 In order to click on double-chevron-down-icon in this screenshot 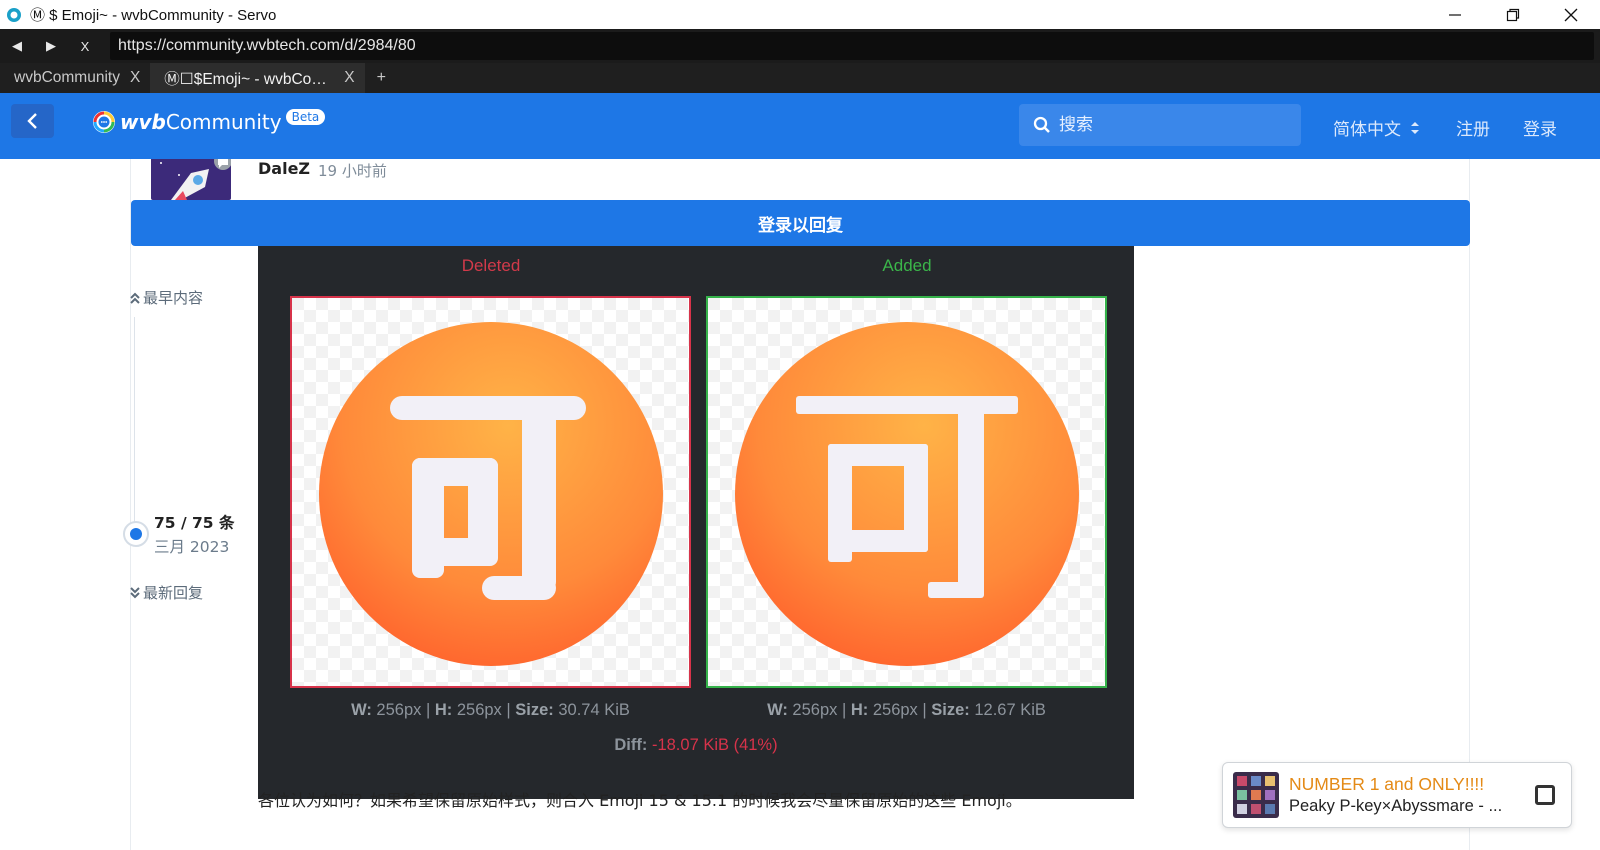, I will do `click(135, 592)`.